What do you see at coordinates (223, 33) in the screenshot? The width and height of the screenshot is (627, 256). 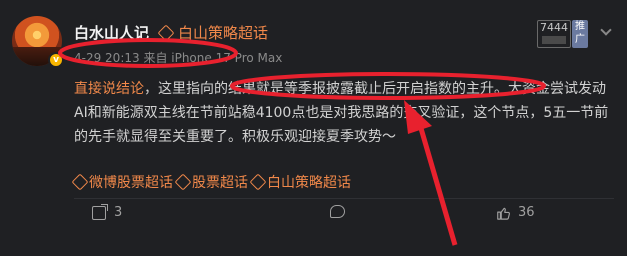 I see `user-topic-label: 白山策略超话` at bounding box center [223, 33].